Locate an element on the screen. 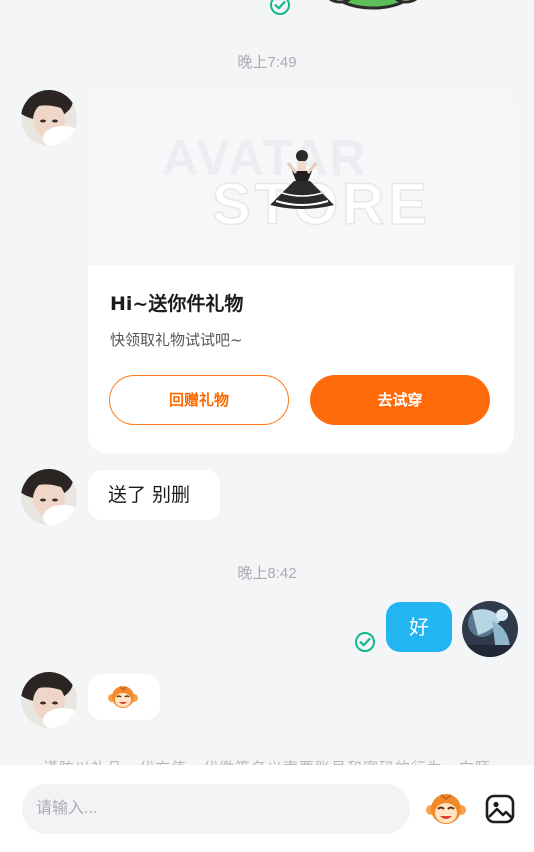 The image size is (534, 852). received-message-bubble: 送了 别删 is located at coordinates (154, 495).